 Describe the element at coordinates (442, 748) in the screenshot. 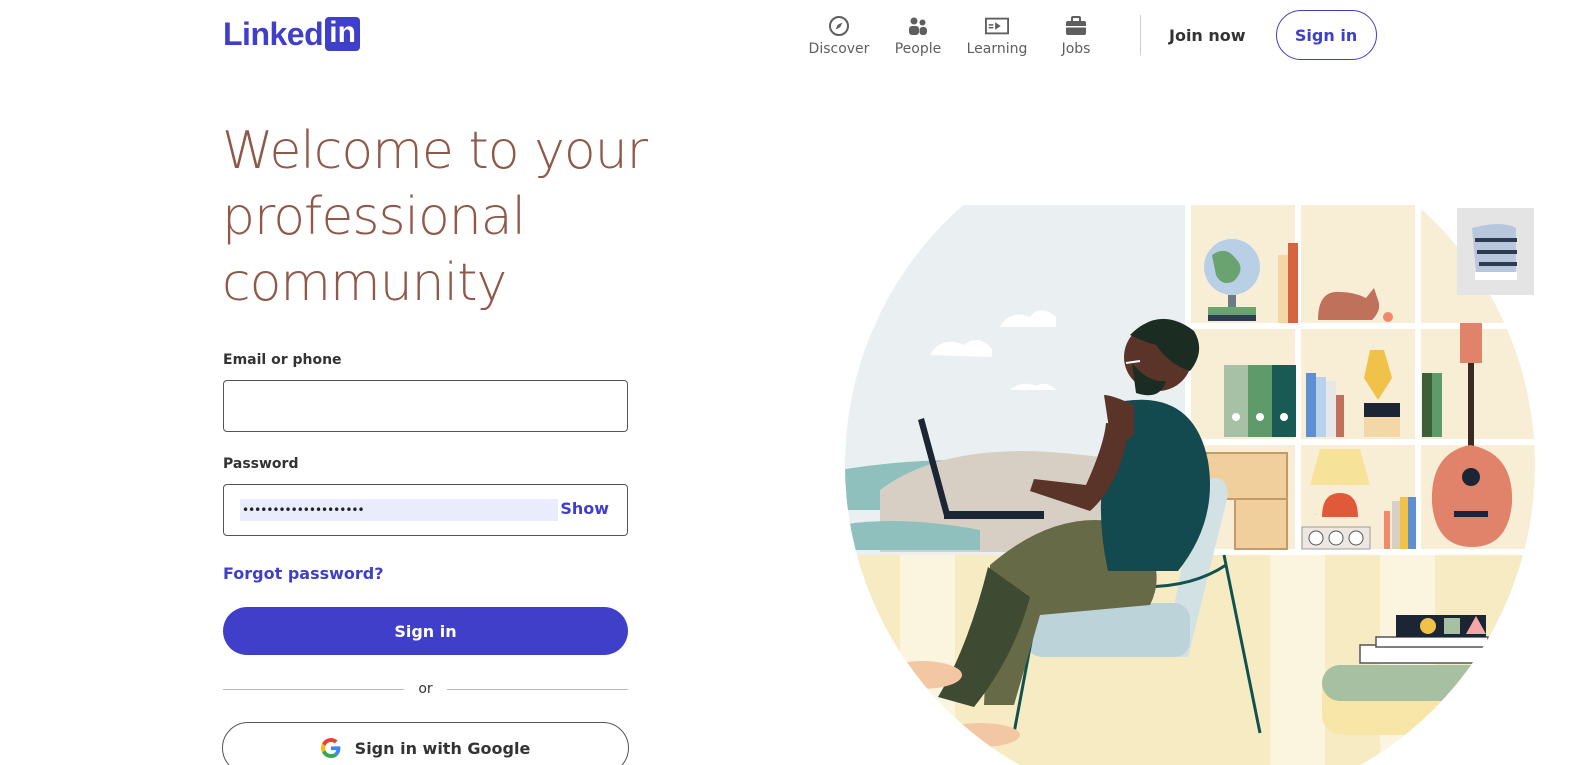

I see `google-button-label: Sign in with Google` at that location.